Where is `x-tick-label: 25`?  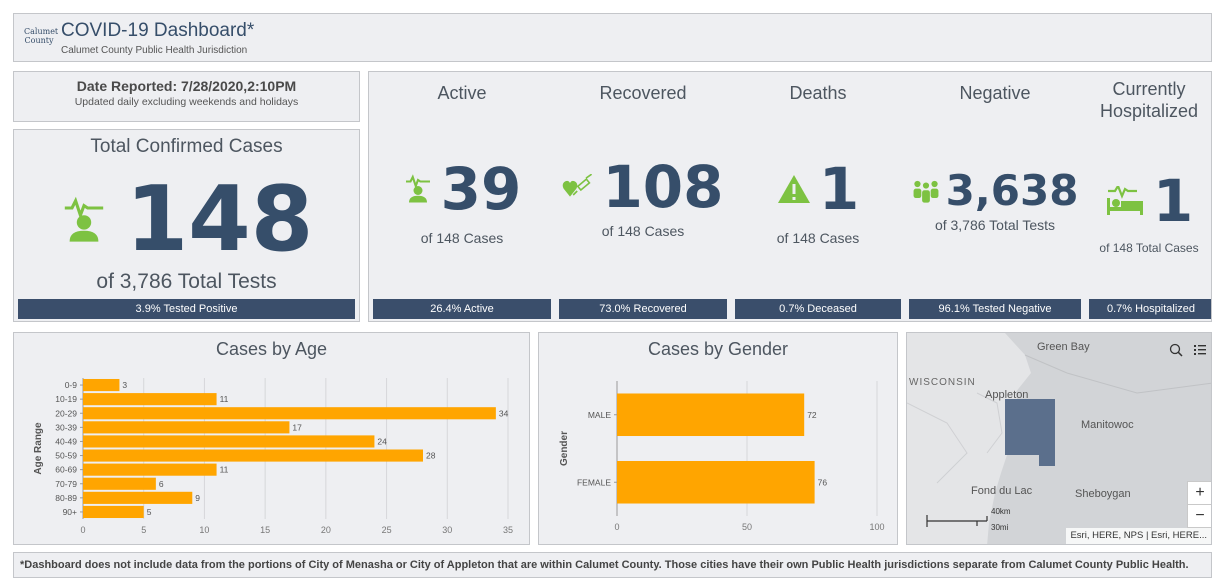
x-tick-label: 25 is located at coordinates (387, 530).